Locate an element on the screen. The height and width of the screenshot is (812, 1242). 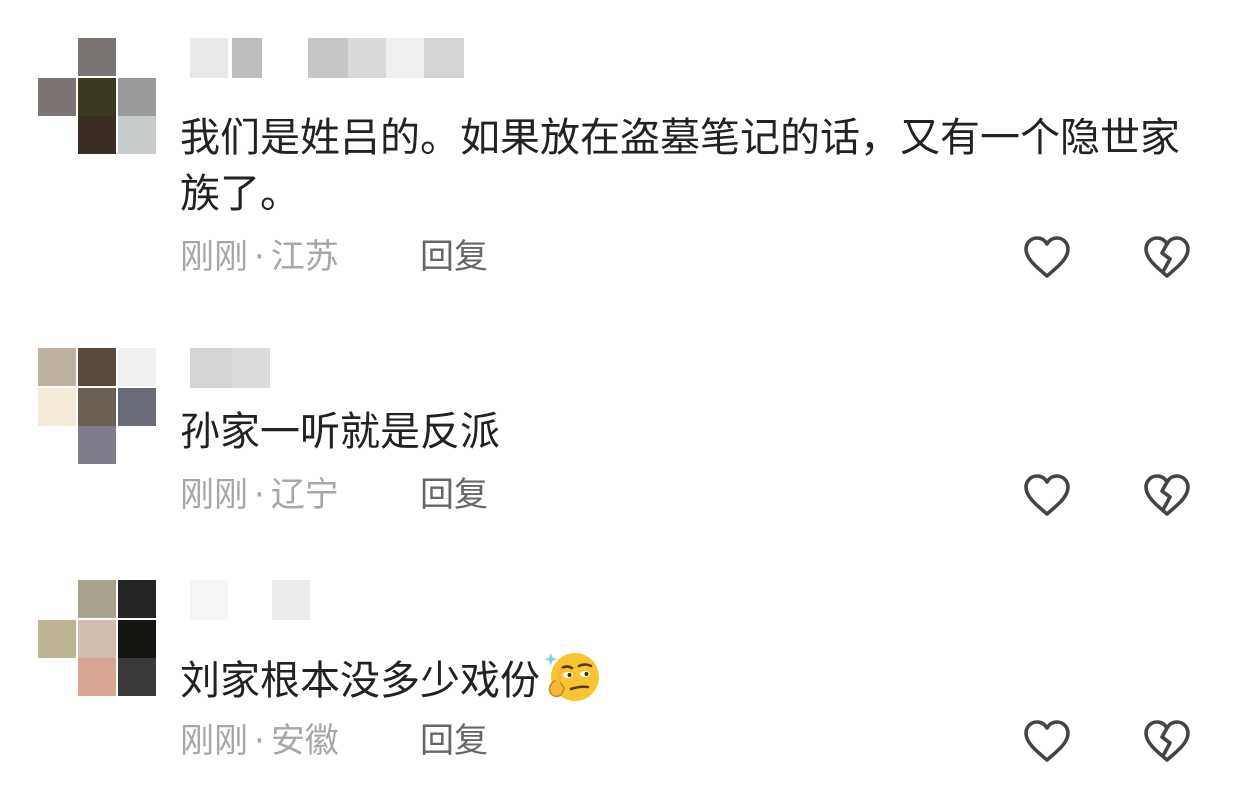
comment-text: 我们是姓吕的。如果放在盗墓笔记的话，又有一个隐世家族了。 is located at coordinates (680, 166).